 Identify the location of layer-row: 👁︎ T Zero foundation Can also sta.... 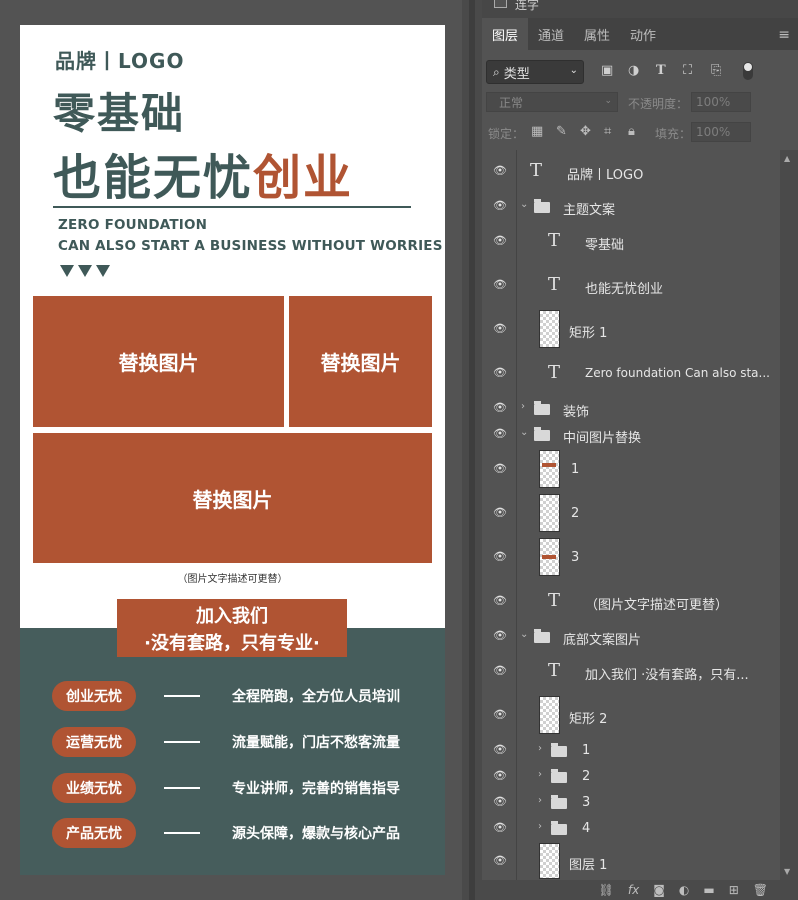
(631, 373).